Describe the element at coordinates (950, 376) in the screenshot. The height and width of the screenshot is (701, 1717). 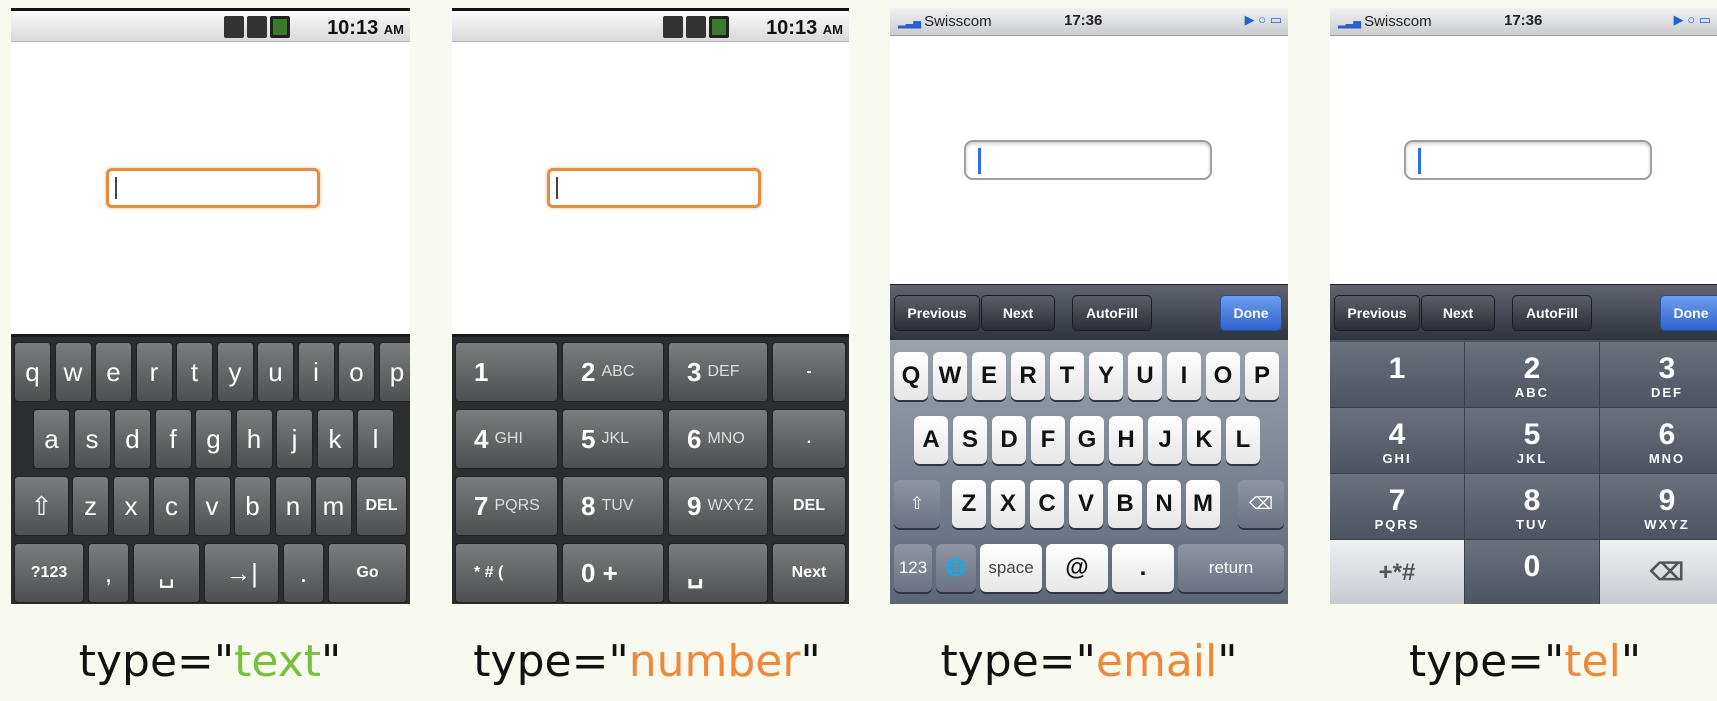
I see `key-W: W` at that location.